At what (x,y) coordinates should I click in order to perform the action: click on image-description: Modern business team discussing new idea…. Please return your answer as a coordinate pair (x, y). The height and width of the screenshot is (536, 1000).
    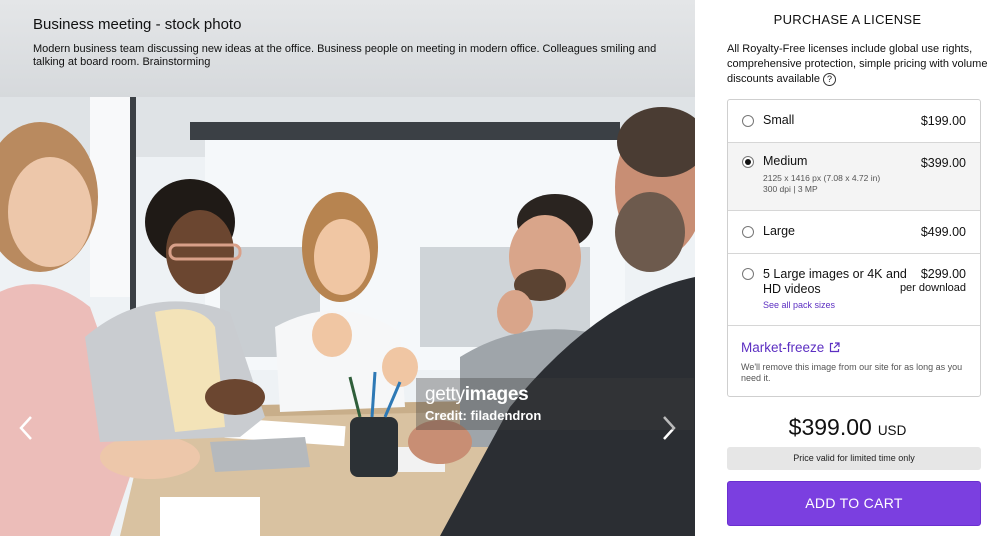
    Looking at the image, I should click on (345, 55).